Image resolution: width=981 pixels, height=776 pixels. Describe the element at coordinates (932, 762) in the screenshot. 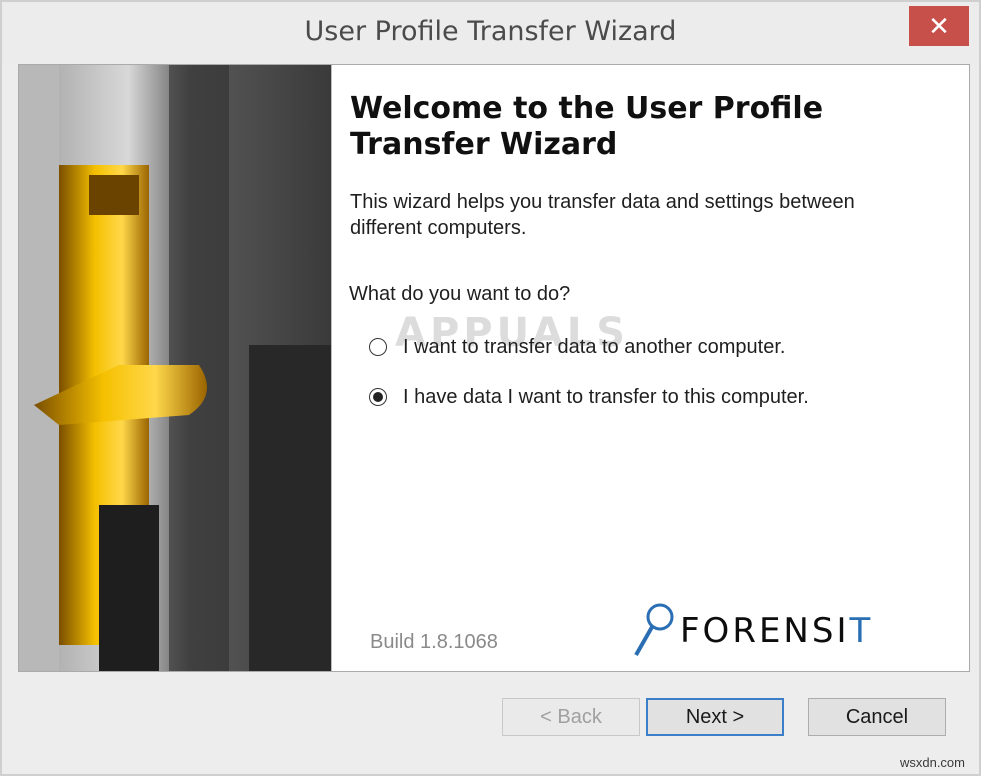

I see `site-watermark: wsxdn.com` at that location.